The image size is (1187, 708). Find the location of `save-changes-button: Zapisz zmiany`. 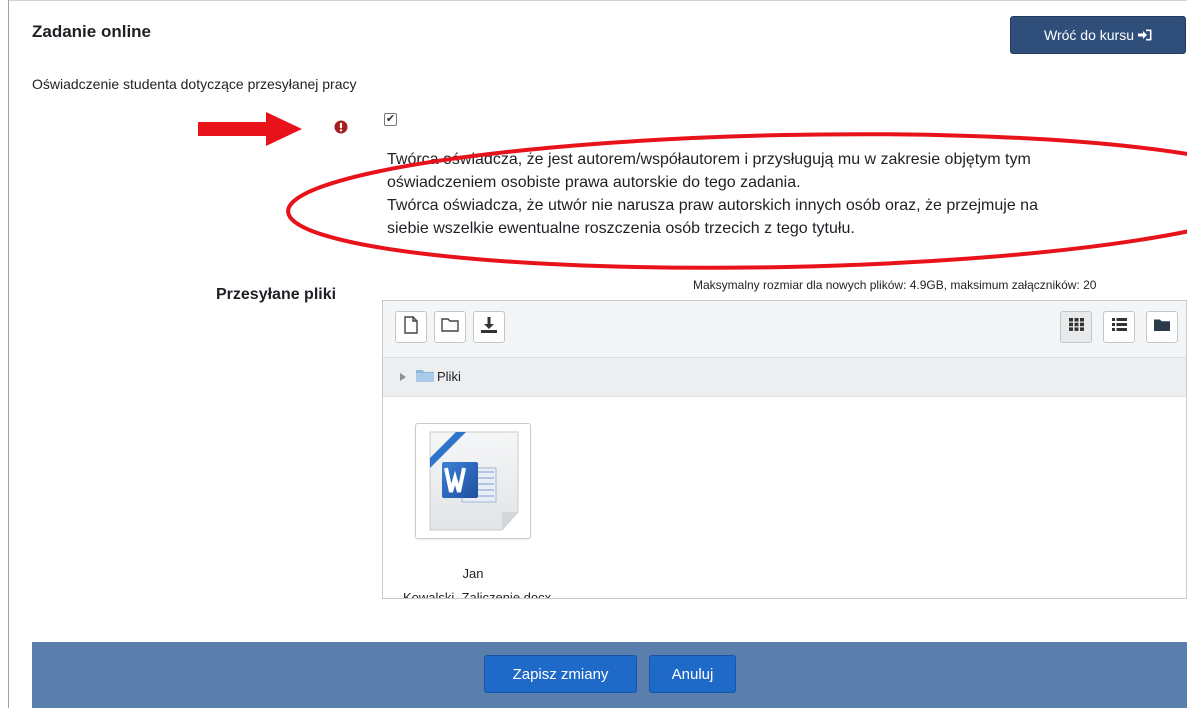

save-changes-button: Zapisz zmiany is located at coordinates (560, 674).